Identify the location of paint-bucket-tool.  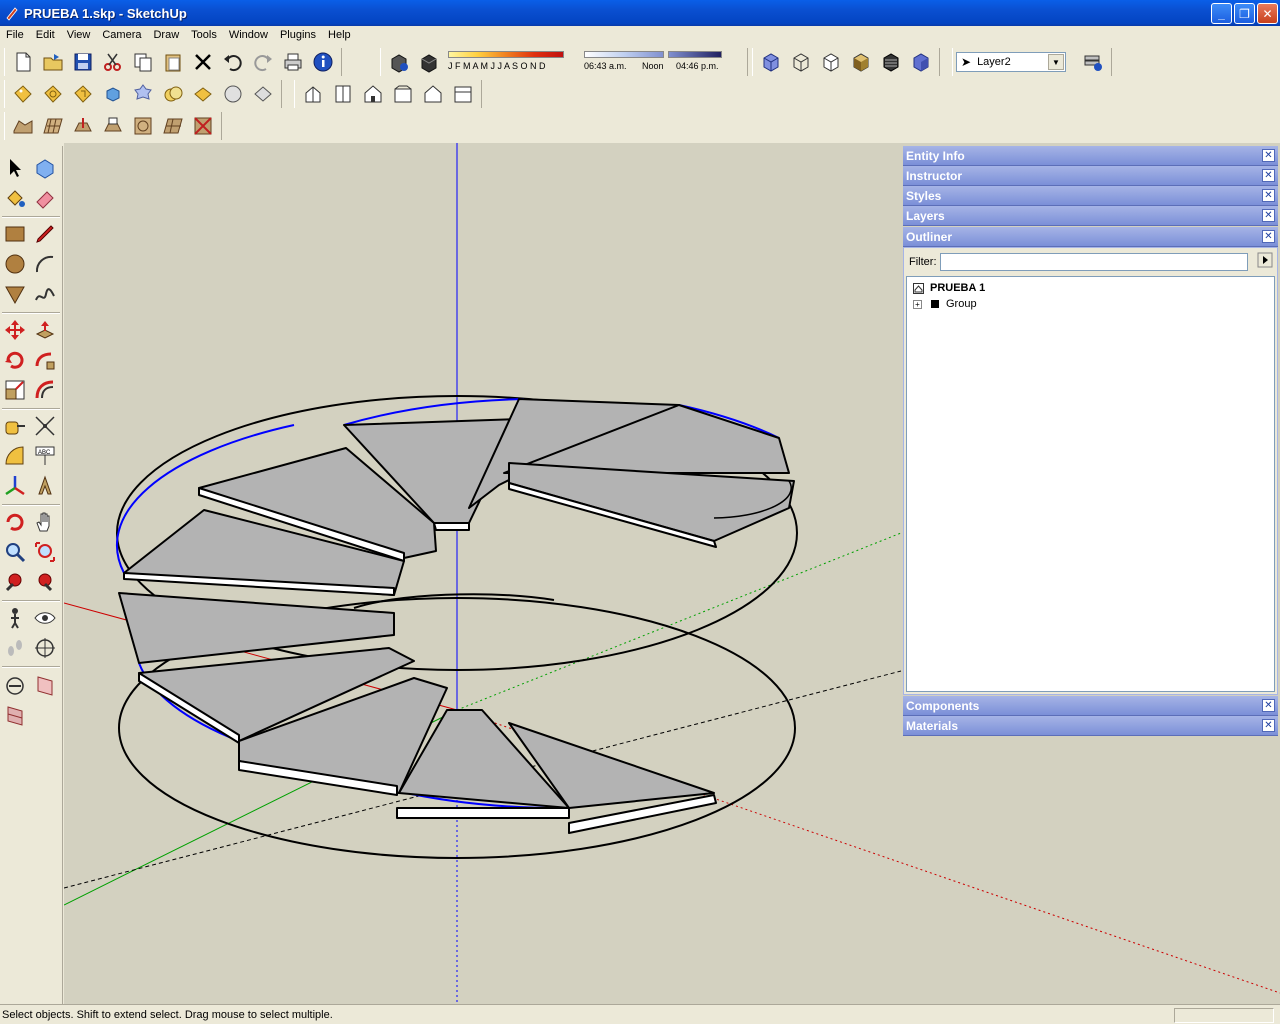
(15, 198).